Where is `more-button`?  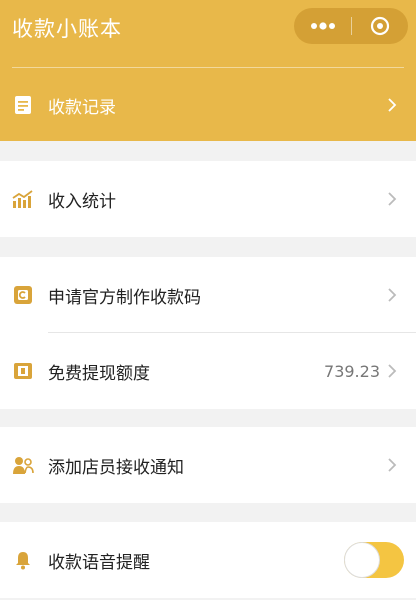 more-button is located at coordinates (322, 26).